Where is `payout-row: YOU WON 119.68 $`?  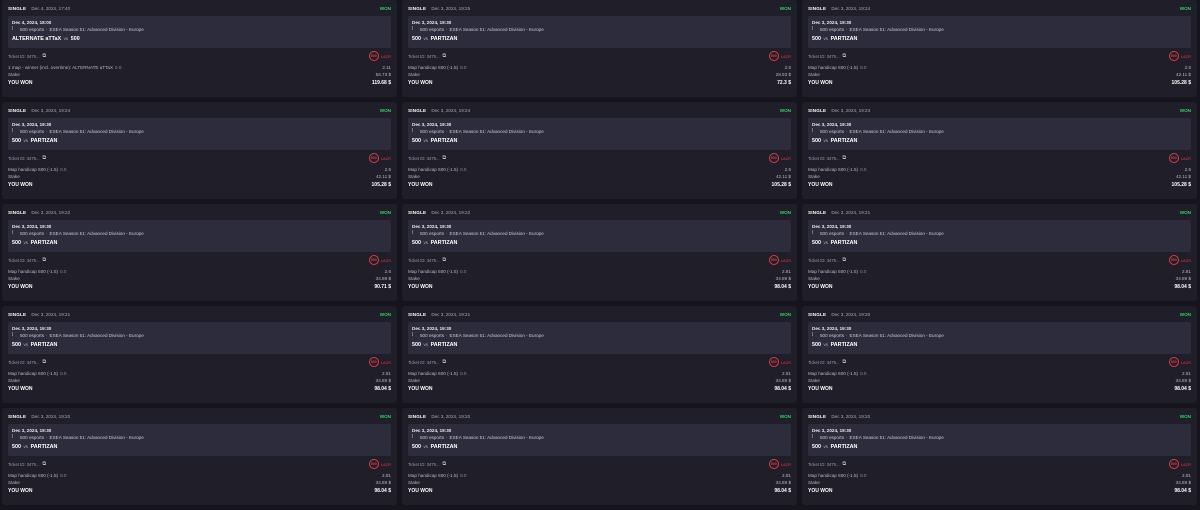 payout-row: YOU WON 119.68 $ is located at coordinates (199, 82).